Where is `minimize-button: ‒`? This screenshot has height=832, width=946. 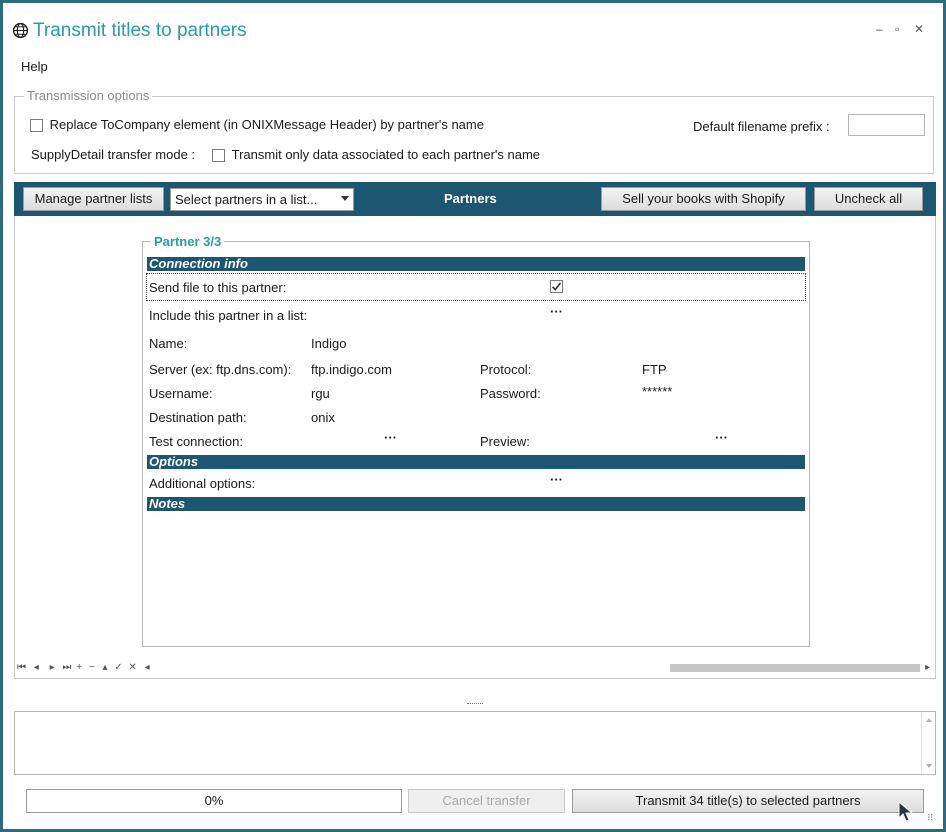 minimize-button: ‒ is located at coordinates (879, 29).